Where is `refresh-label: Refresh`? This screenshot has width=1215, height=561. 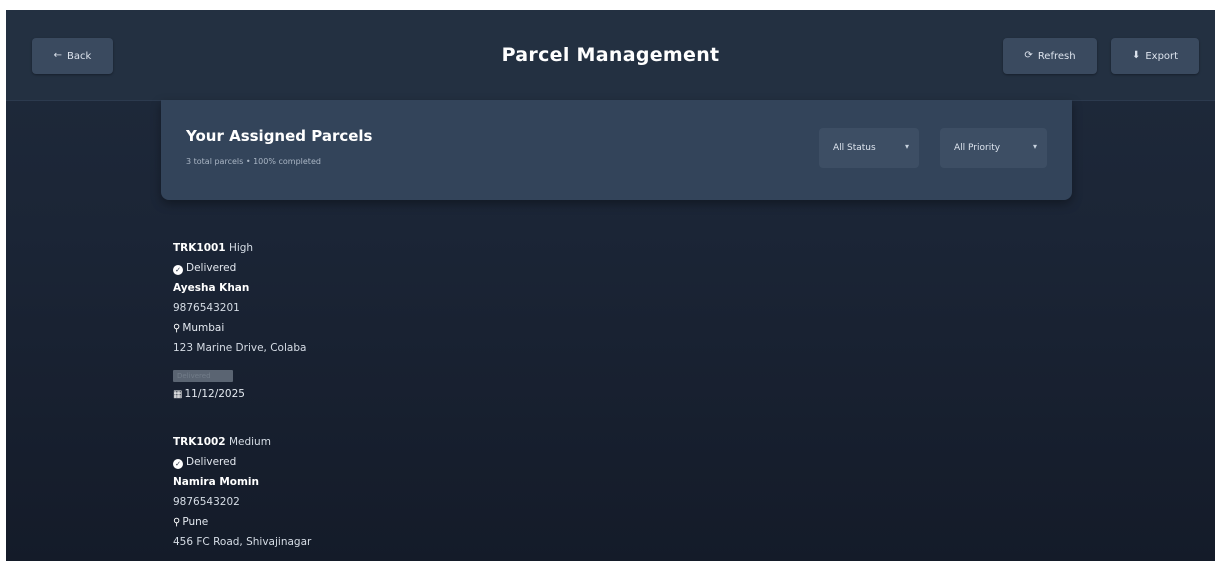 refresh-label: Refresh is located at coordinates (1056, 56).